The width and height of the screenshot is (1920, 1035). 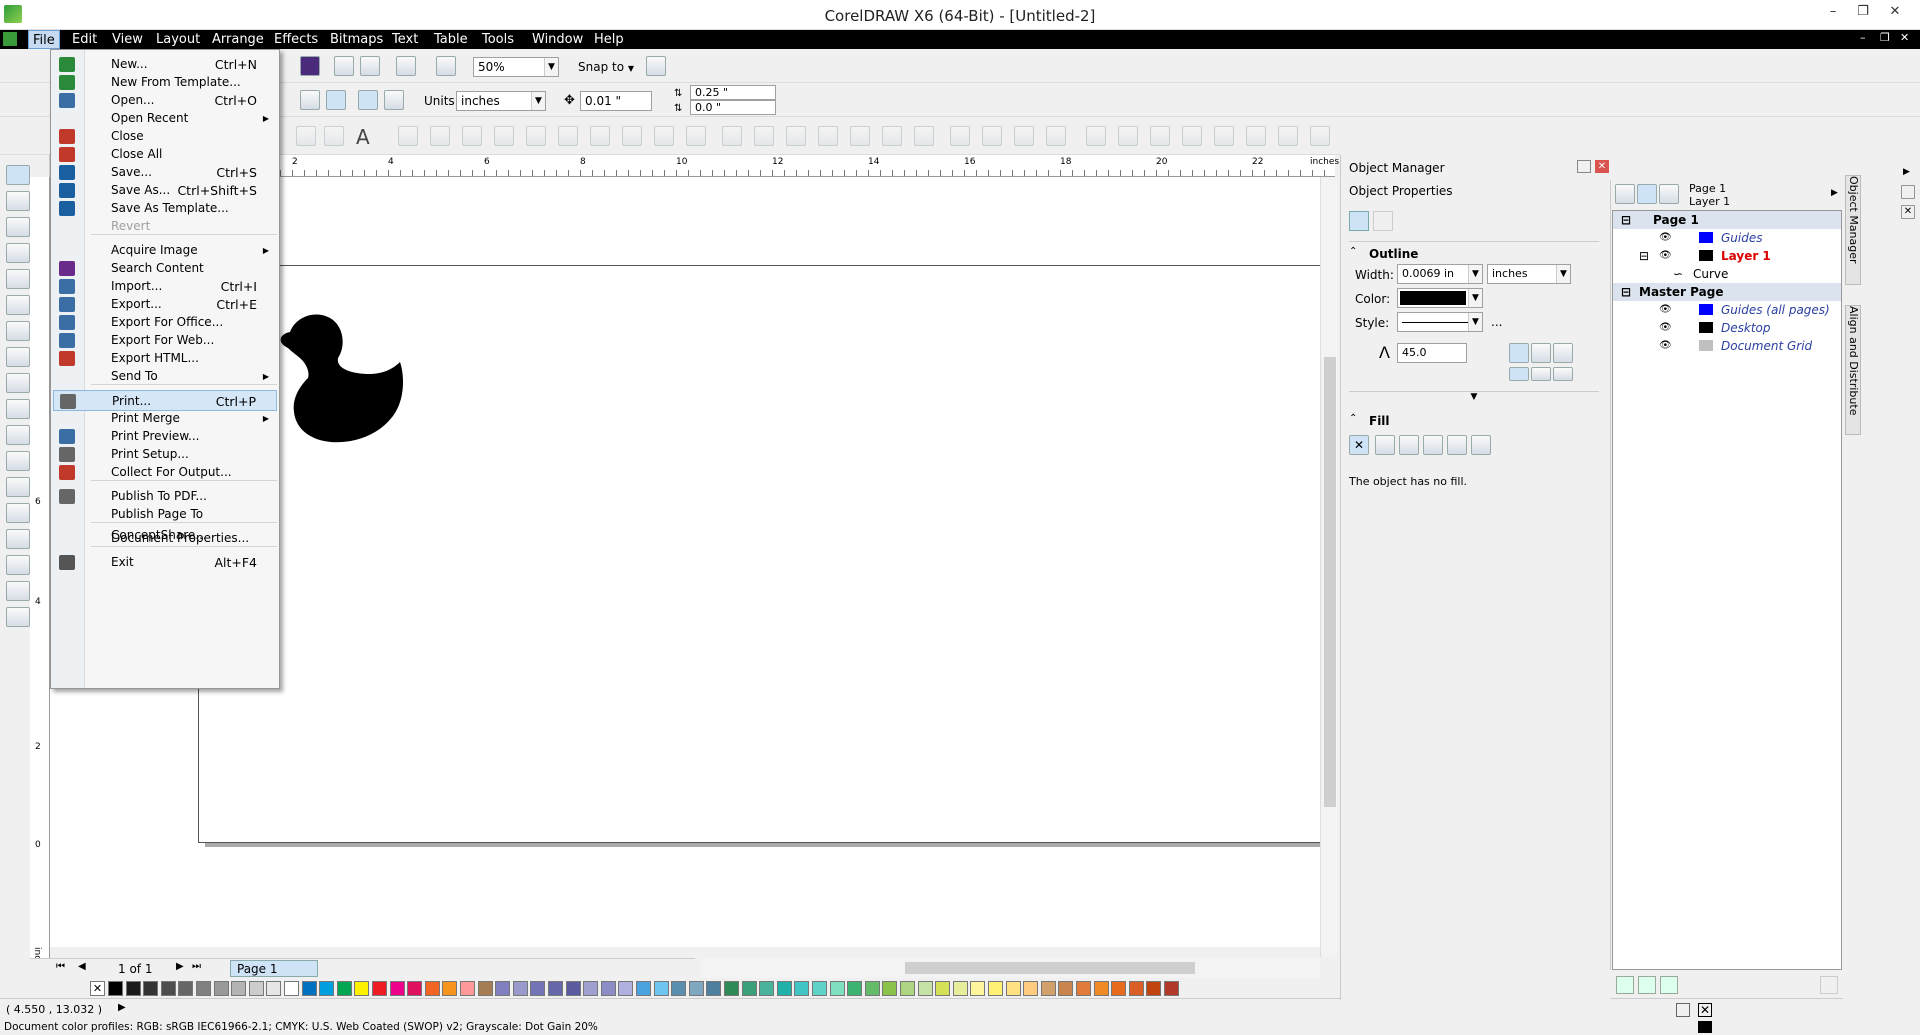 What do you see at coordinates (536, 136) in the screenshot?
I see `front-minus-back-icon` at bounding box center [536, 136].